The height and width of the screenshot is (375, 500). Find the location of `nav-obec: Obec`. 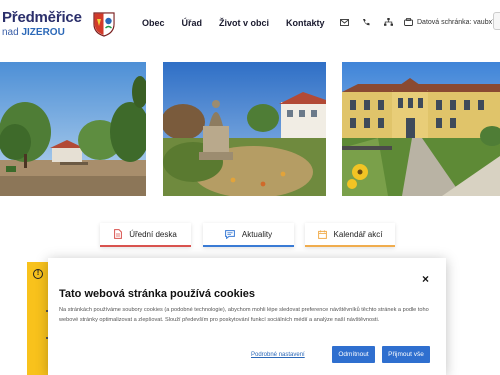

nav-obec: Obec is located at coordinates (153, 23).